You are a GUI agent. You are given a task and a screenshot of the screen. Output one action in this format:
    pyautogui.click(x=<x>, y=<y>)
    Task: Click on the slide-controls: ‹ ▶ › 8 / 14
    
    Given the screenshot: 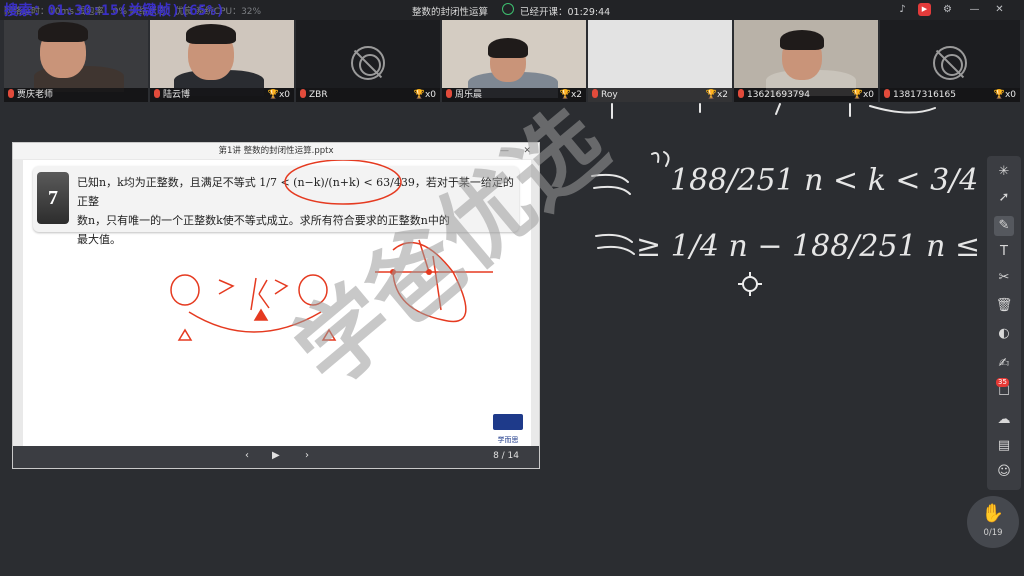 What is the action you would take?
    pyautogui.click(x=276, y=457)
    